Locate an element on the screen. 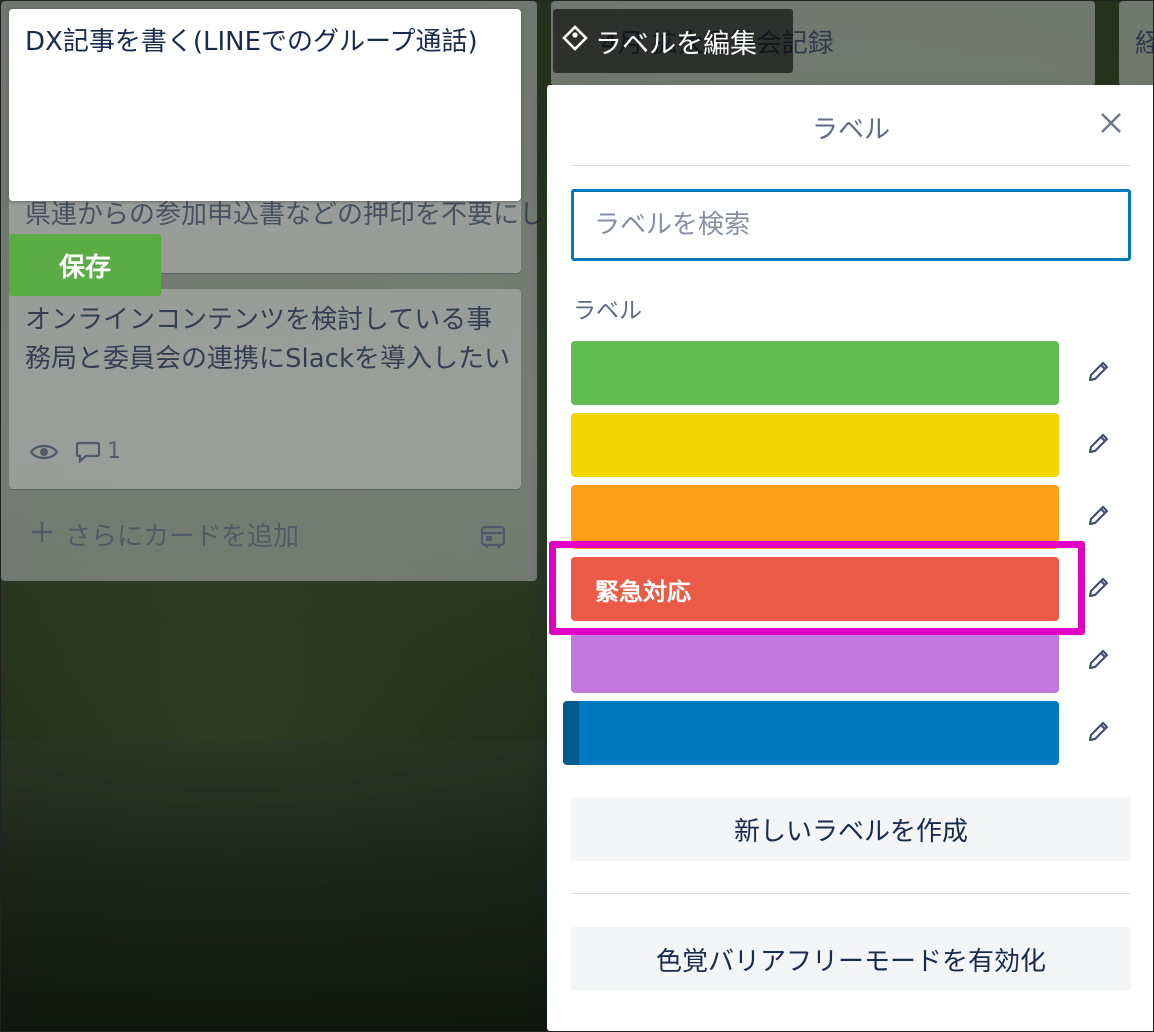 Image resolution: width=1154 pixels, height=1032 pixels. create-label-button: 新しいラベルを作成 is located at coordinates (851, 829).